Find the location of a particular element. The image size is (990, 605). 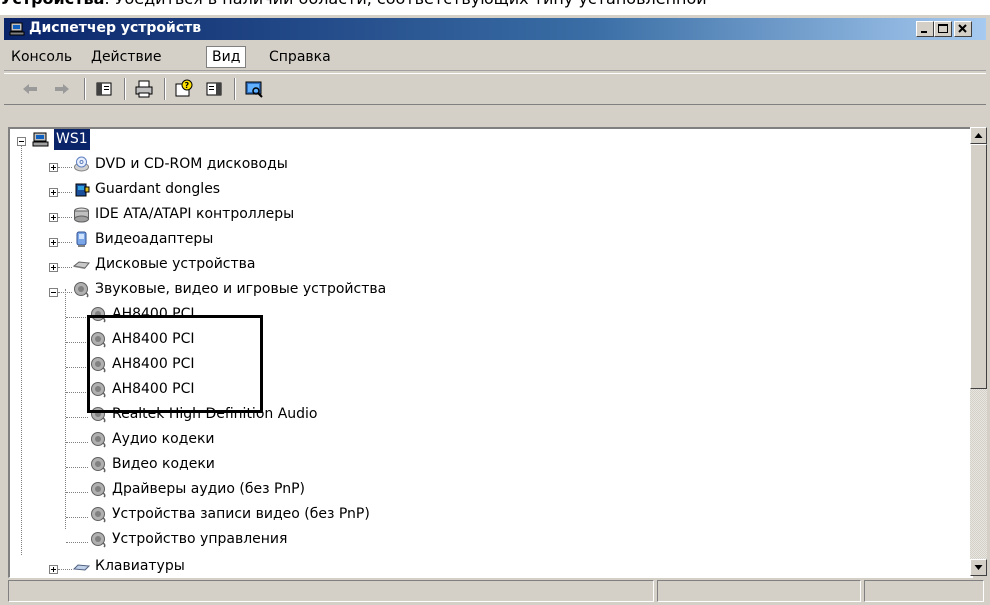

vertical-scrollbar is located at coordinates (978, 351).